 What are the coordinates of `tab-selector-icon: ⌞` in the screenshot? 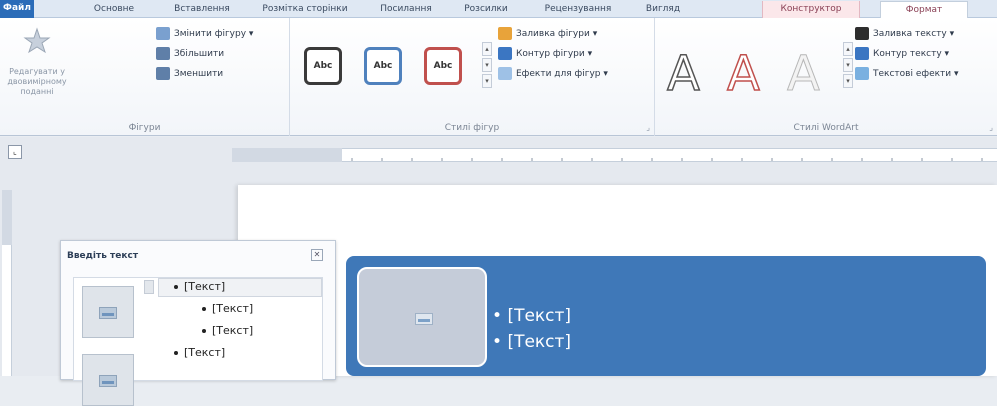 It's located at (15, 152).